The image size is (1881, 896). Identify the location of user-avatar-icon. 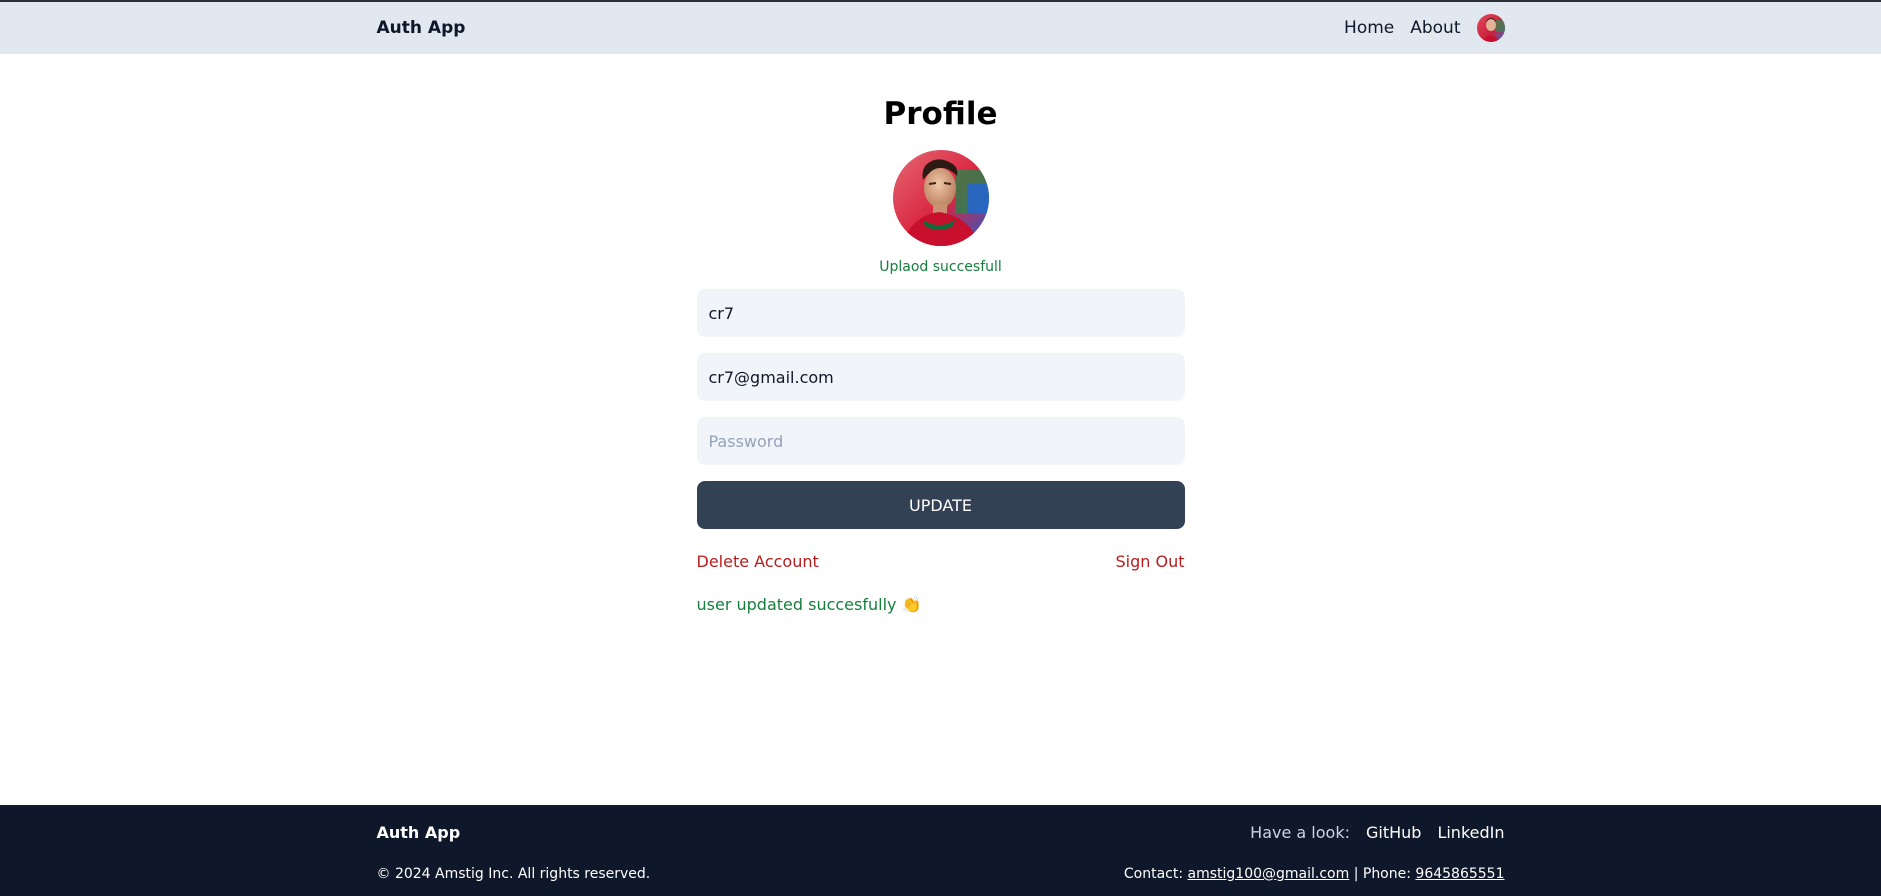
(1490, 28).